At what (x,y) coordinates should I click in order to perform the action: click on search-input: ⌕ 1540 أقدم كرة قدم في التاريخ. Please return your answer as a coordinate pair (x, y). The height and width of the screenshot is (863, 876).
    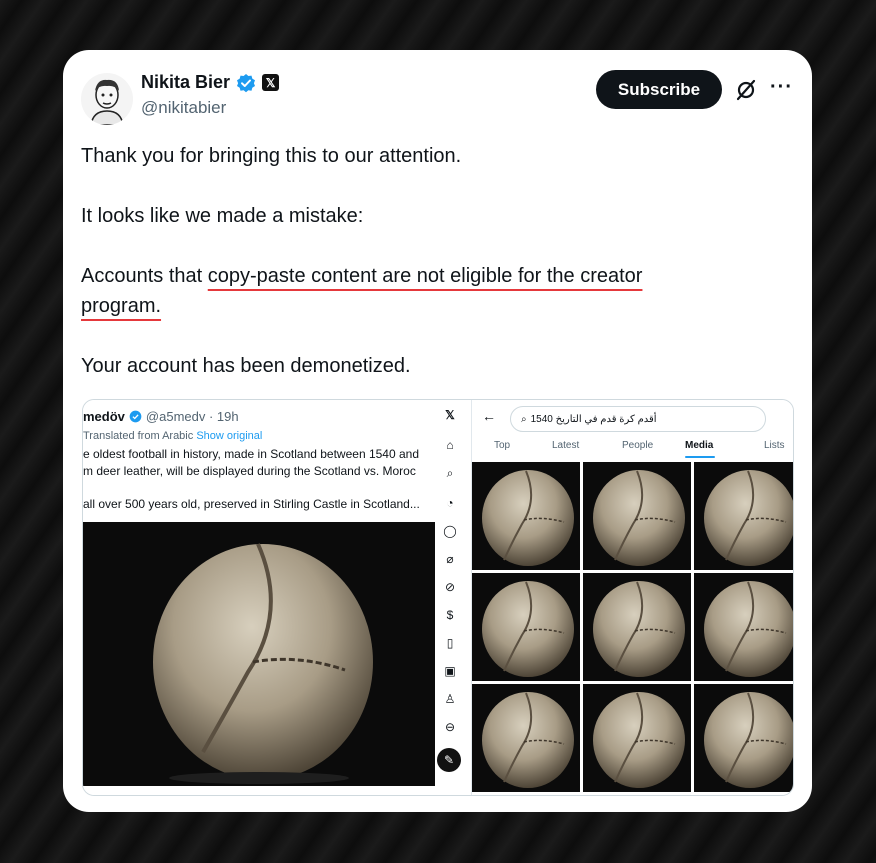
    Looking at the image, I should click on (638, 419).